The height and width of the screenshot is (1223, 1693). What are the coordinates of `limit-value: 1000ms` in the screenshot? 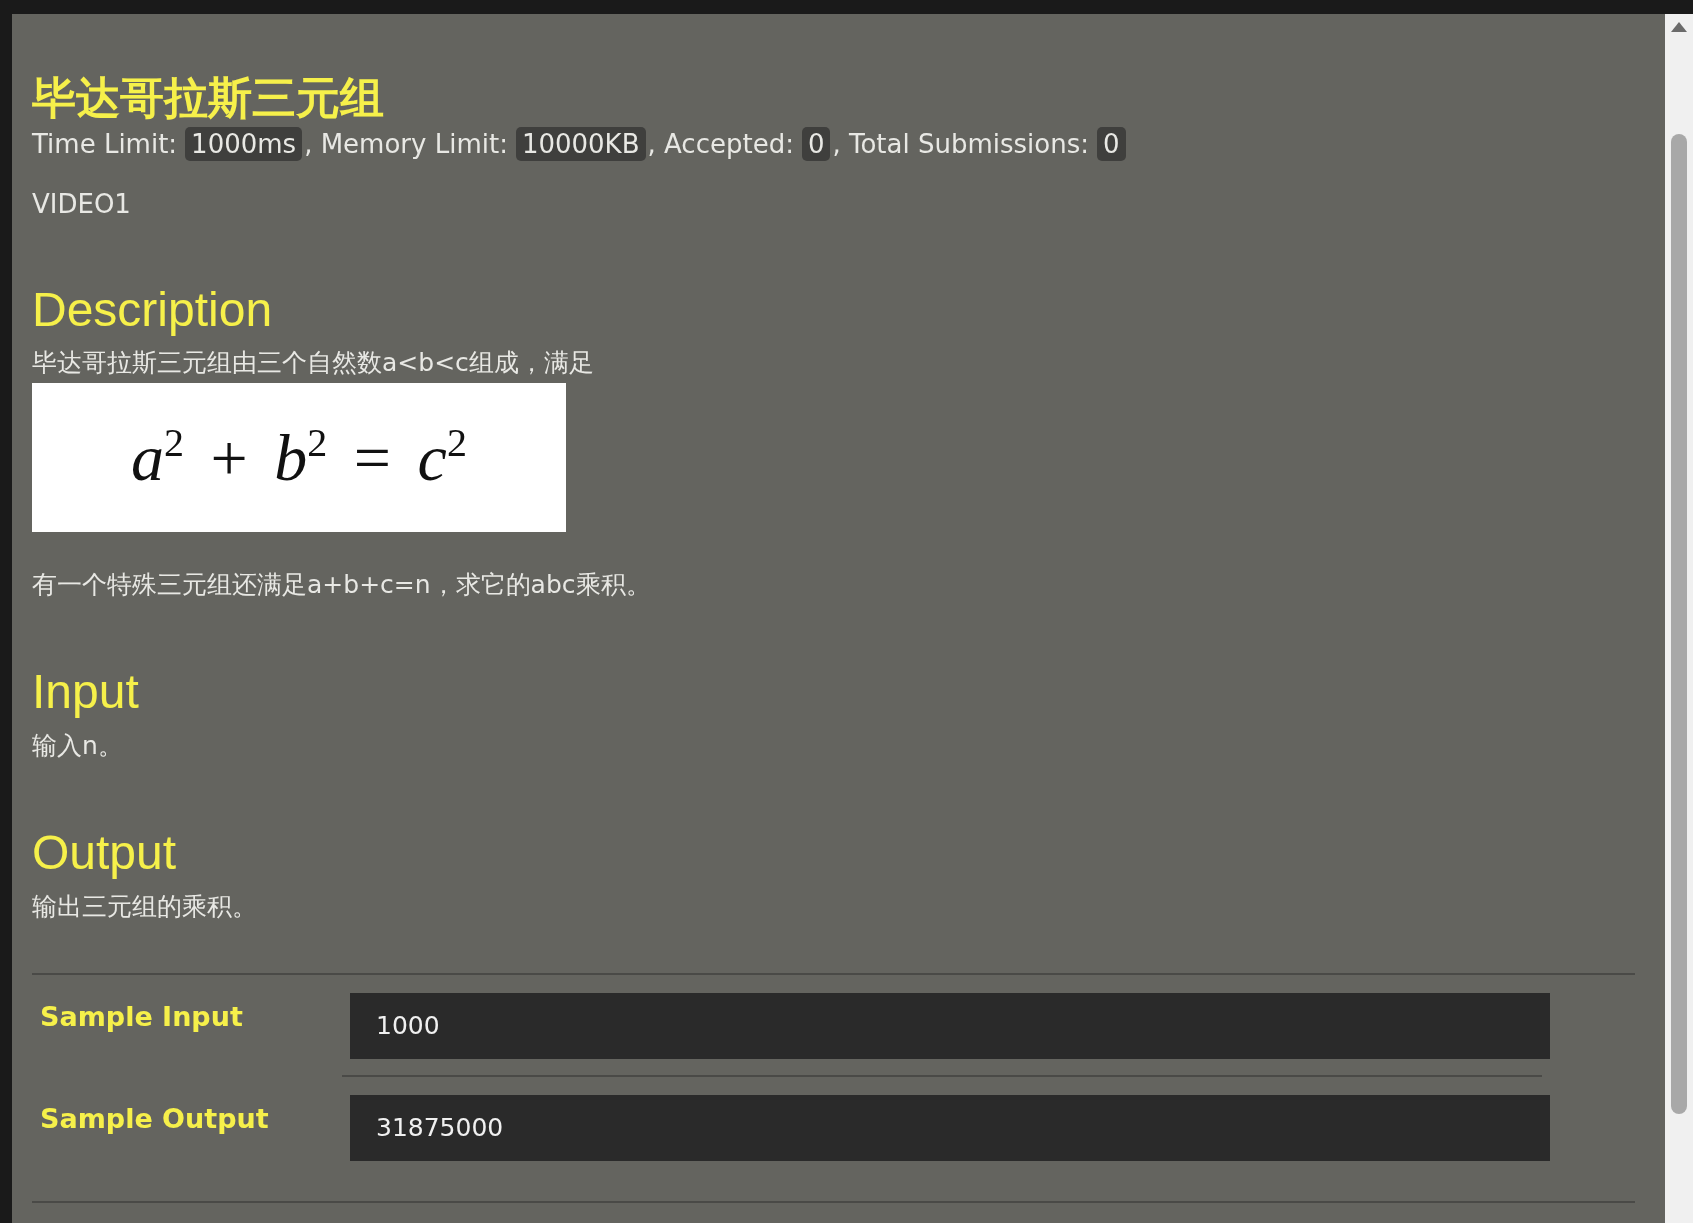 It's located at (244, 143).